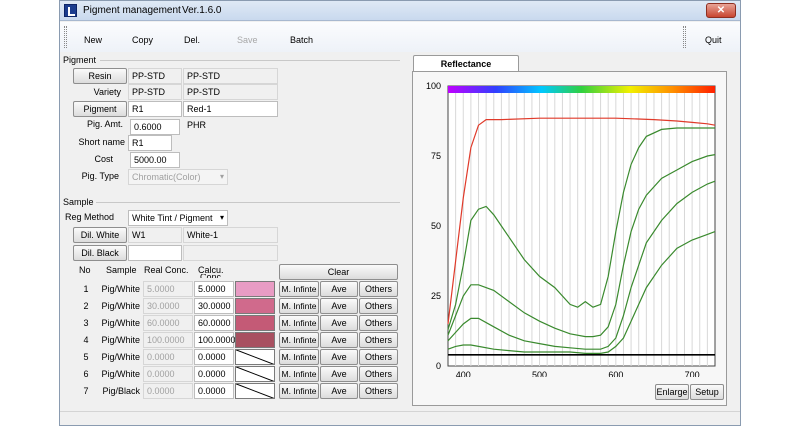  What do you see at coordinates (101, 142) in the screenshot?
I see `short-name-label: Short name` at bounding box center [101, 142].